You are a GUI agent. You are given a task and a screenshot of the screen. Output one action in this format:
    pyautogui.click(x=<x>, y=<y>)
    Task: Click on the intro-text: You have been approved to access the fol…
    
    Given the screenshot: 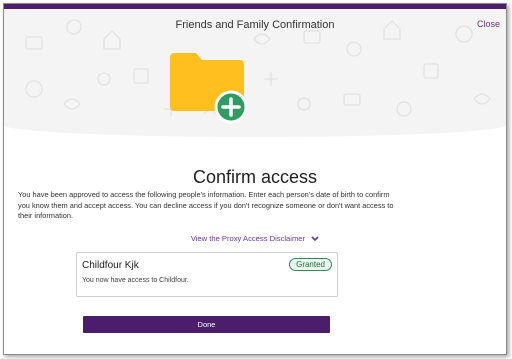 What is the action you would take?
    pyautogui.click(x=206, y=205)
    